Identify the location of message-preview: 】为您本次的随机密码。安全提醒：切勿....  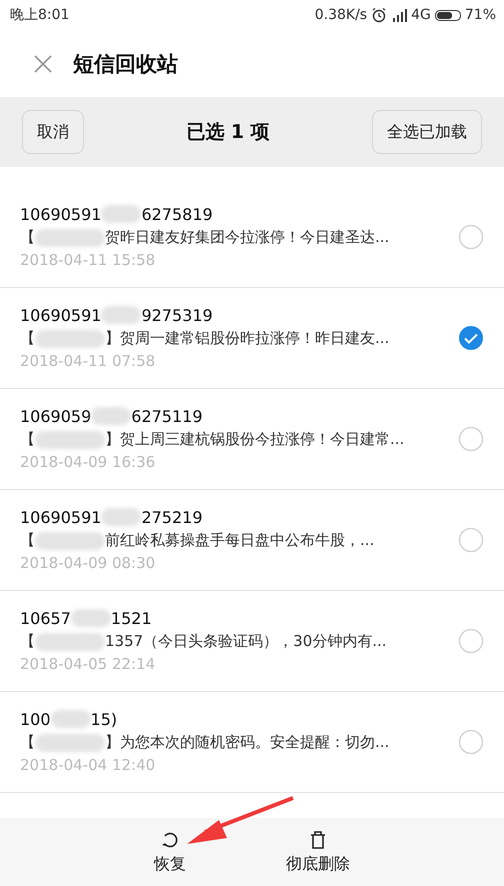
(247, 742).